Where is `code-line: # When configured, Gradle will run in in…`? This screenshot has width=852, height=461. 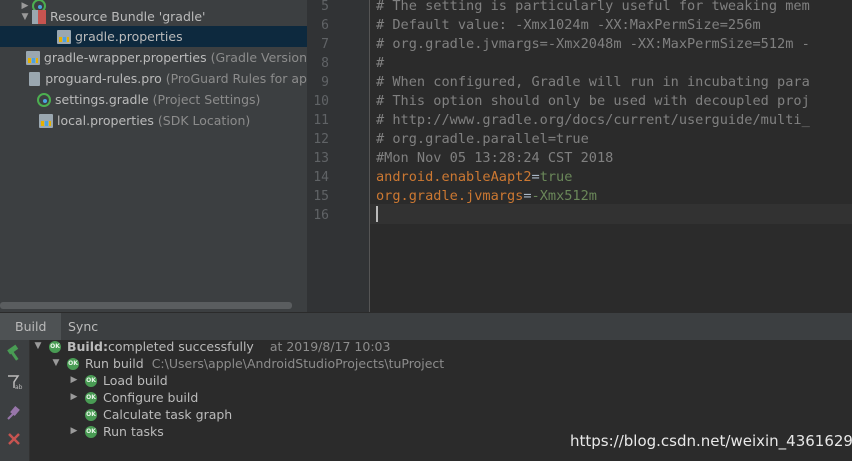 code-line: # When configured, Gradle will run in in… is located at coordinates (593, 82).